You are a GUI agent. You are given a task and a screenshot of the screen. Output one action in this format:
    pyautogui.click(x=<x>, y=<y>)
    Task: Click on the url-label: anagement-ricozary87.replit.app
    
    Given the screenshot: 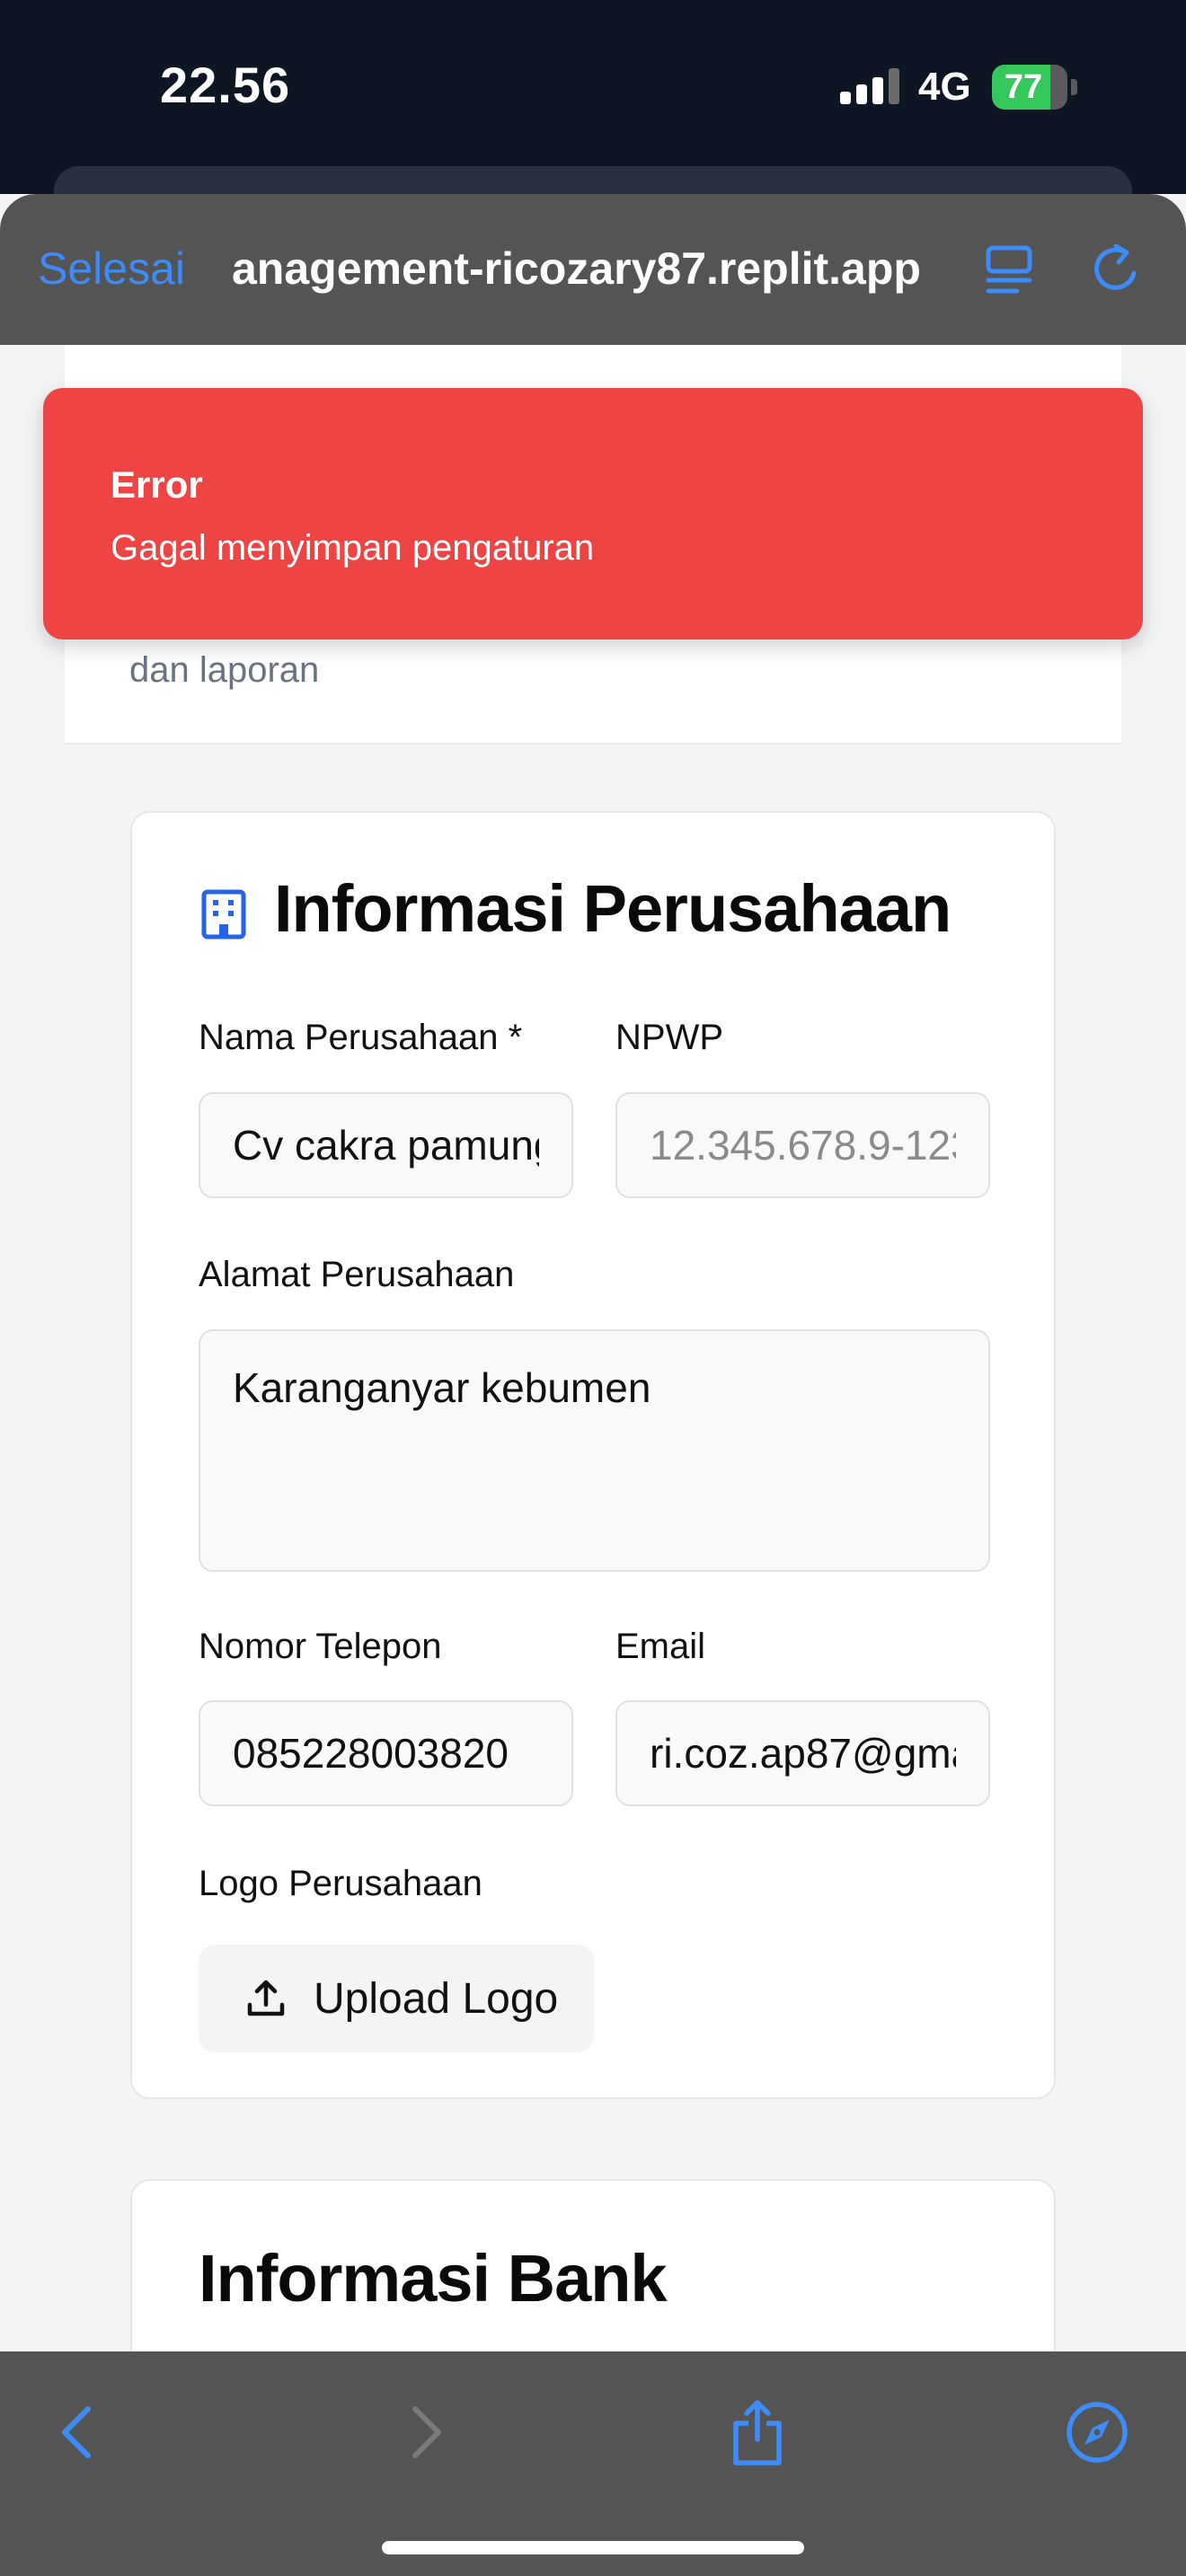 What is the action you would take?
    pyautogui.click(x=587, y=269)
    